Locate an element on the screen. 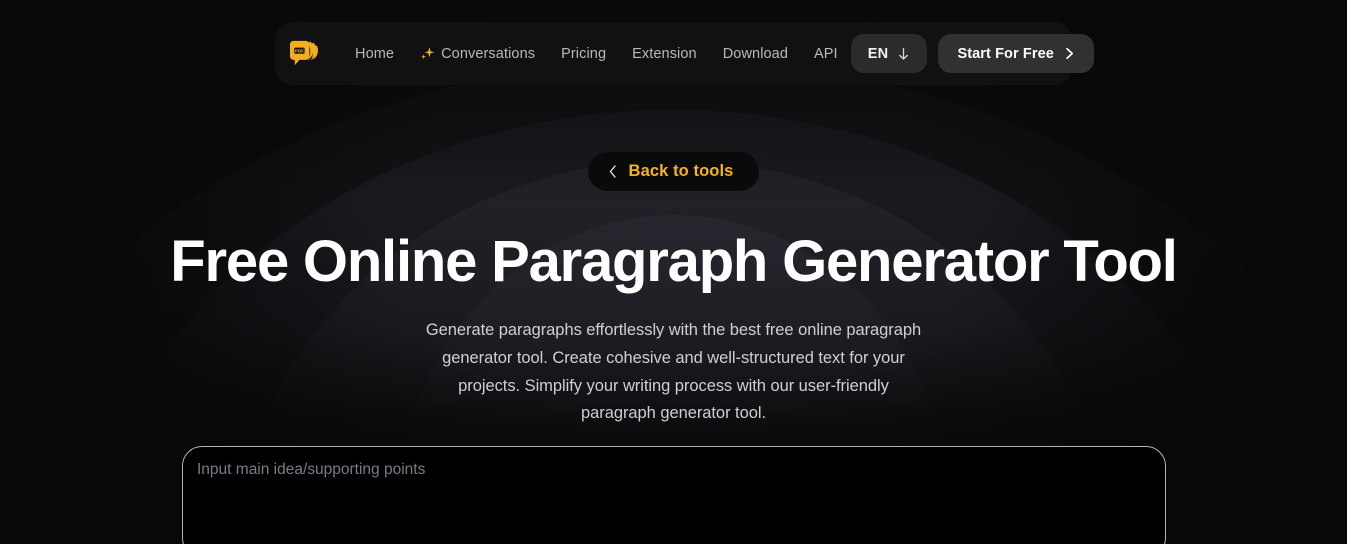  arrow-down-icon is located at coordinates (903, 54).